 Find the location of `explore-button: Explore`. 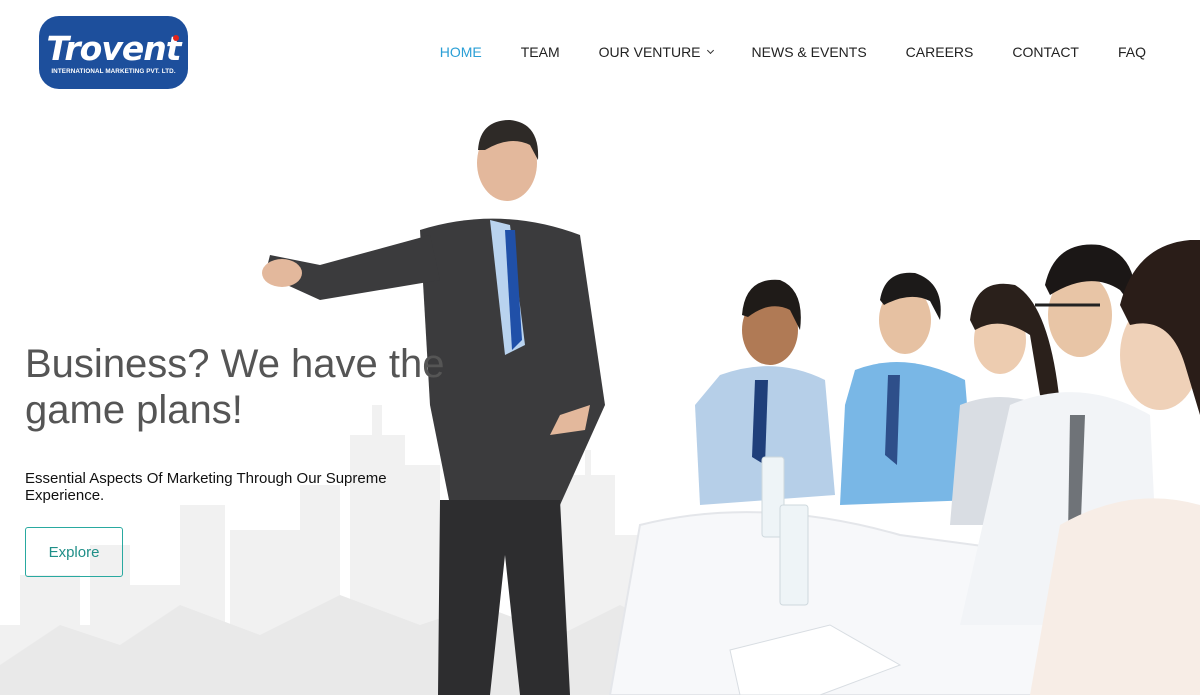

explore-button: Explore is located at coordinates (74, 552).